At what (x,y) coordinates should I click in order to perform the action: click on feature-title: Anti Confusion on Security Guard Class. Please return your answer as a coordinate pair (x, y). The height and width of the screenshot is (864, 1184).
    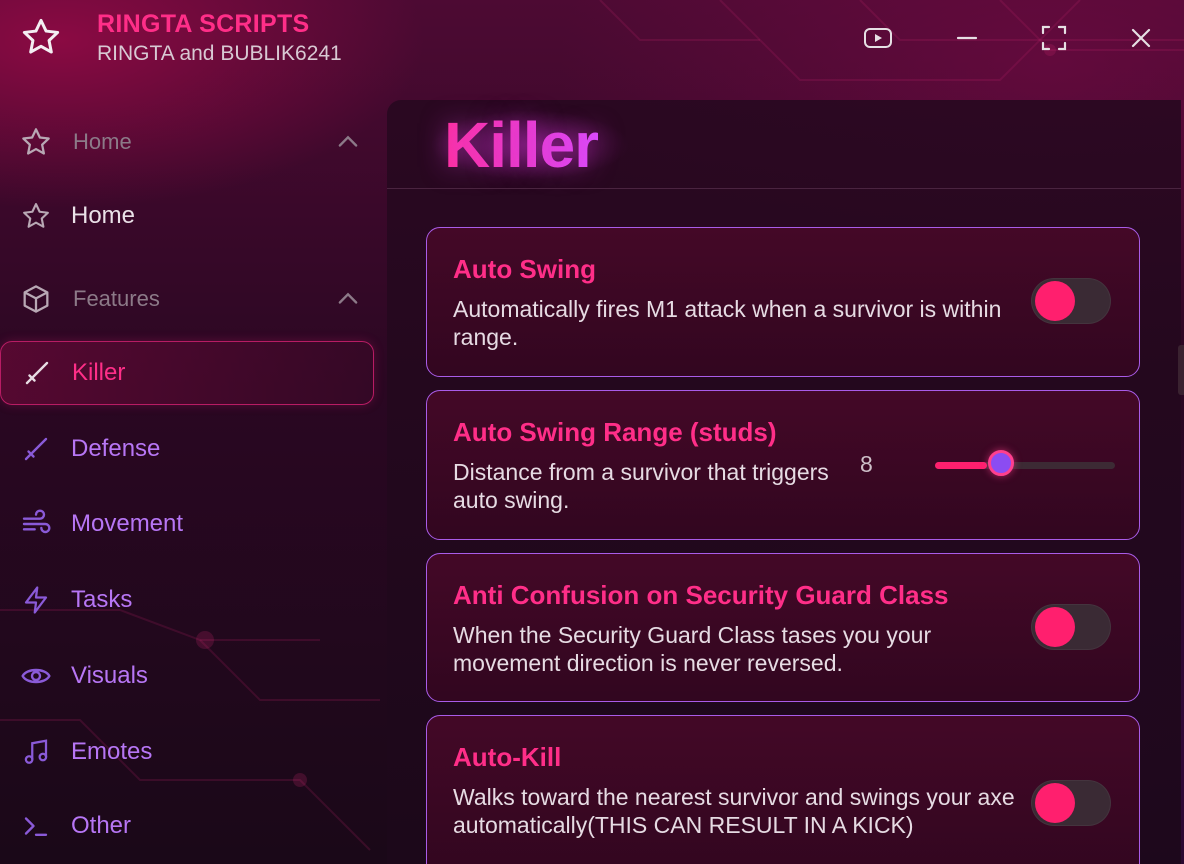
    Looking at the image, I should click on (701, 595).